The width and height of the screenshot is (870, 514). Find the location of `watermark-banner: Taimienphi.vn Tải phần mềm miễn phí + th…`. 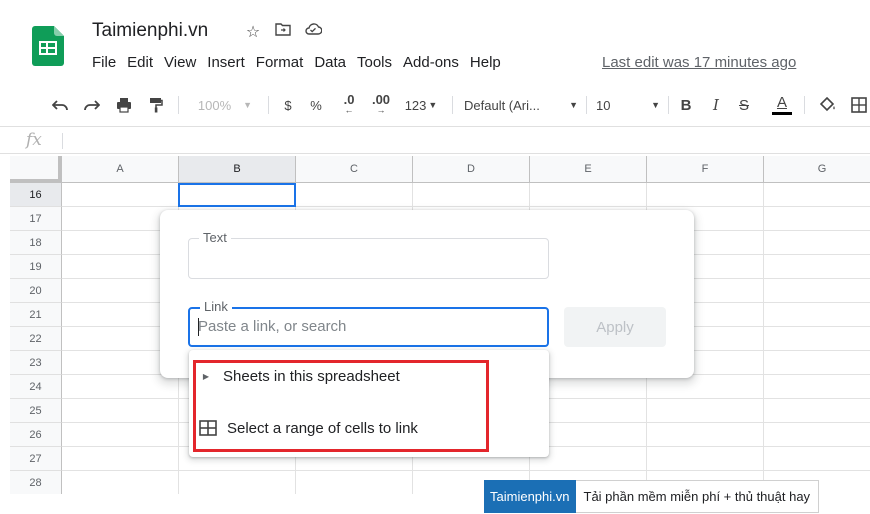

watermark-banner: Taimienphi.vn Tải phần mềm miễn phí + th… is located at coordinates (652, 496).